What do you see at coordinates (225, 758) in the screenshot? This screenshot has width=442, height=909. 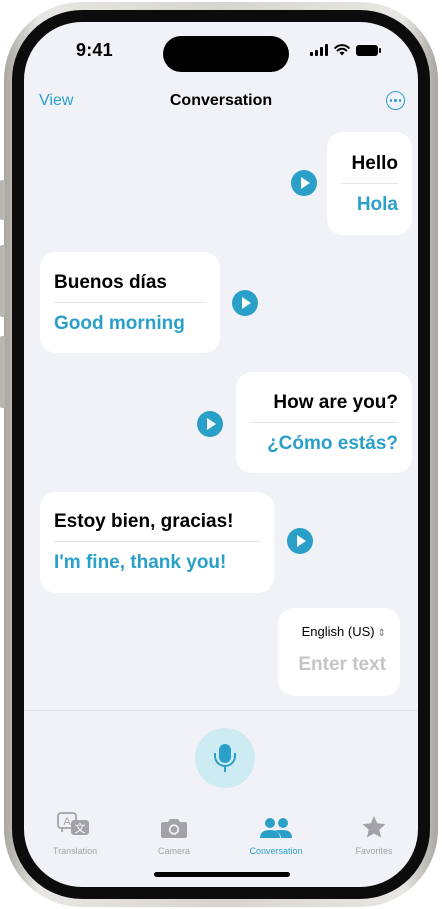 I see `microphone-button` at bounding box center [225, 758].